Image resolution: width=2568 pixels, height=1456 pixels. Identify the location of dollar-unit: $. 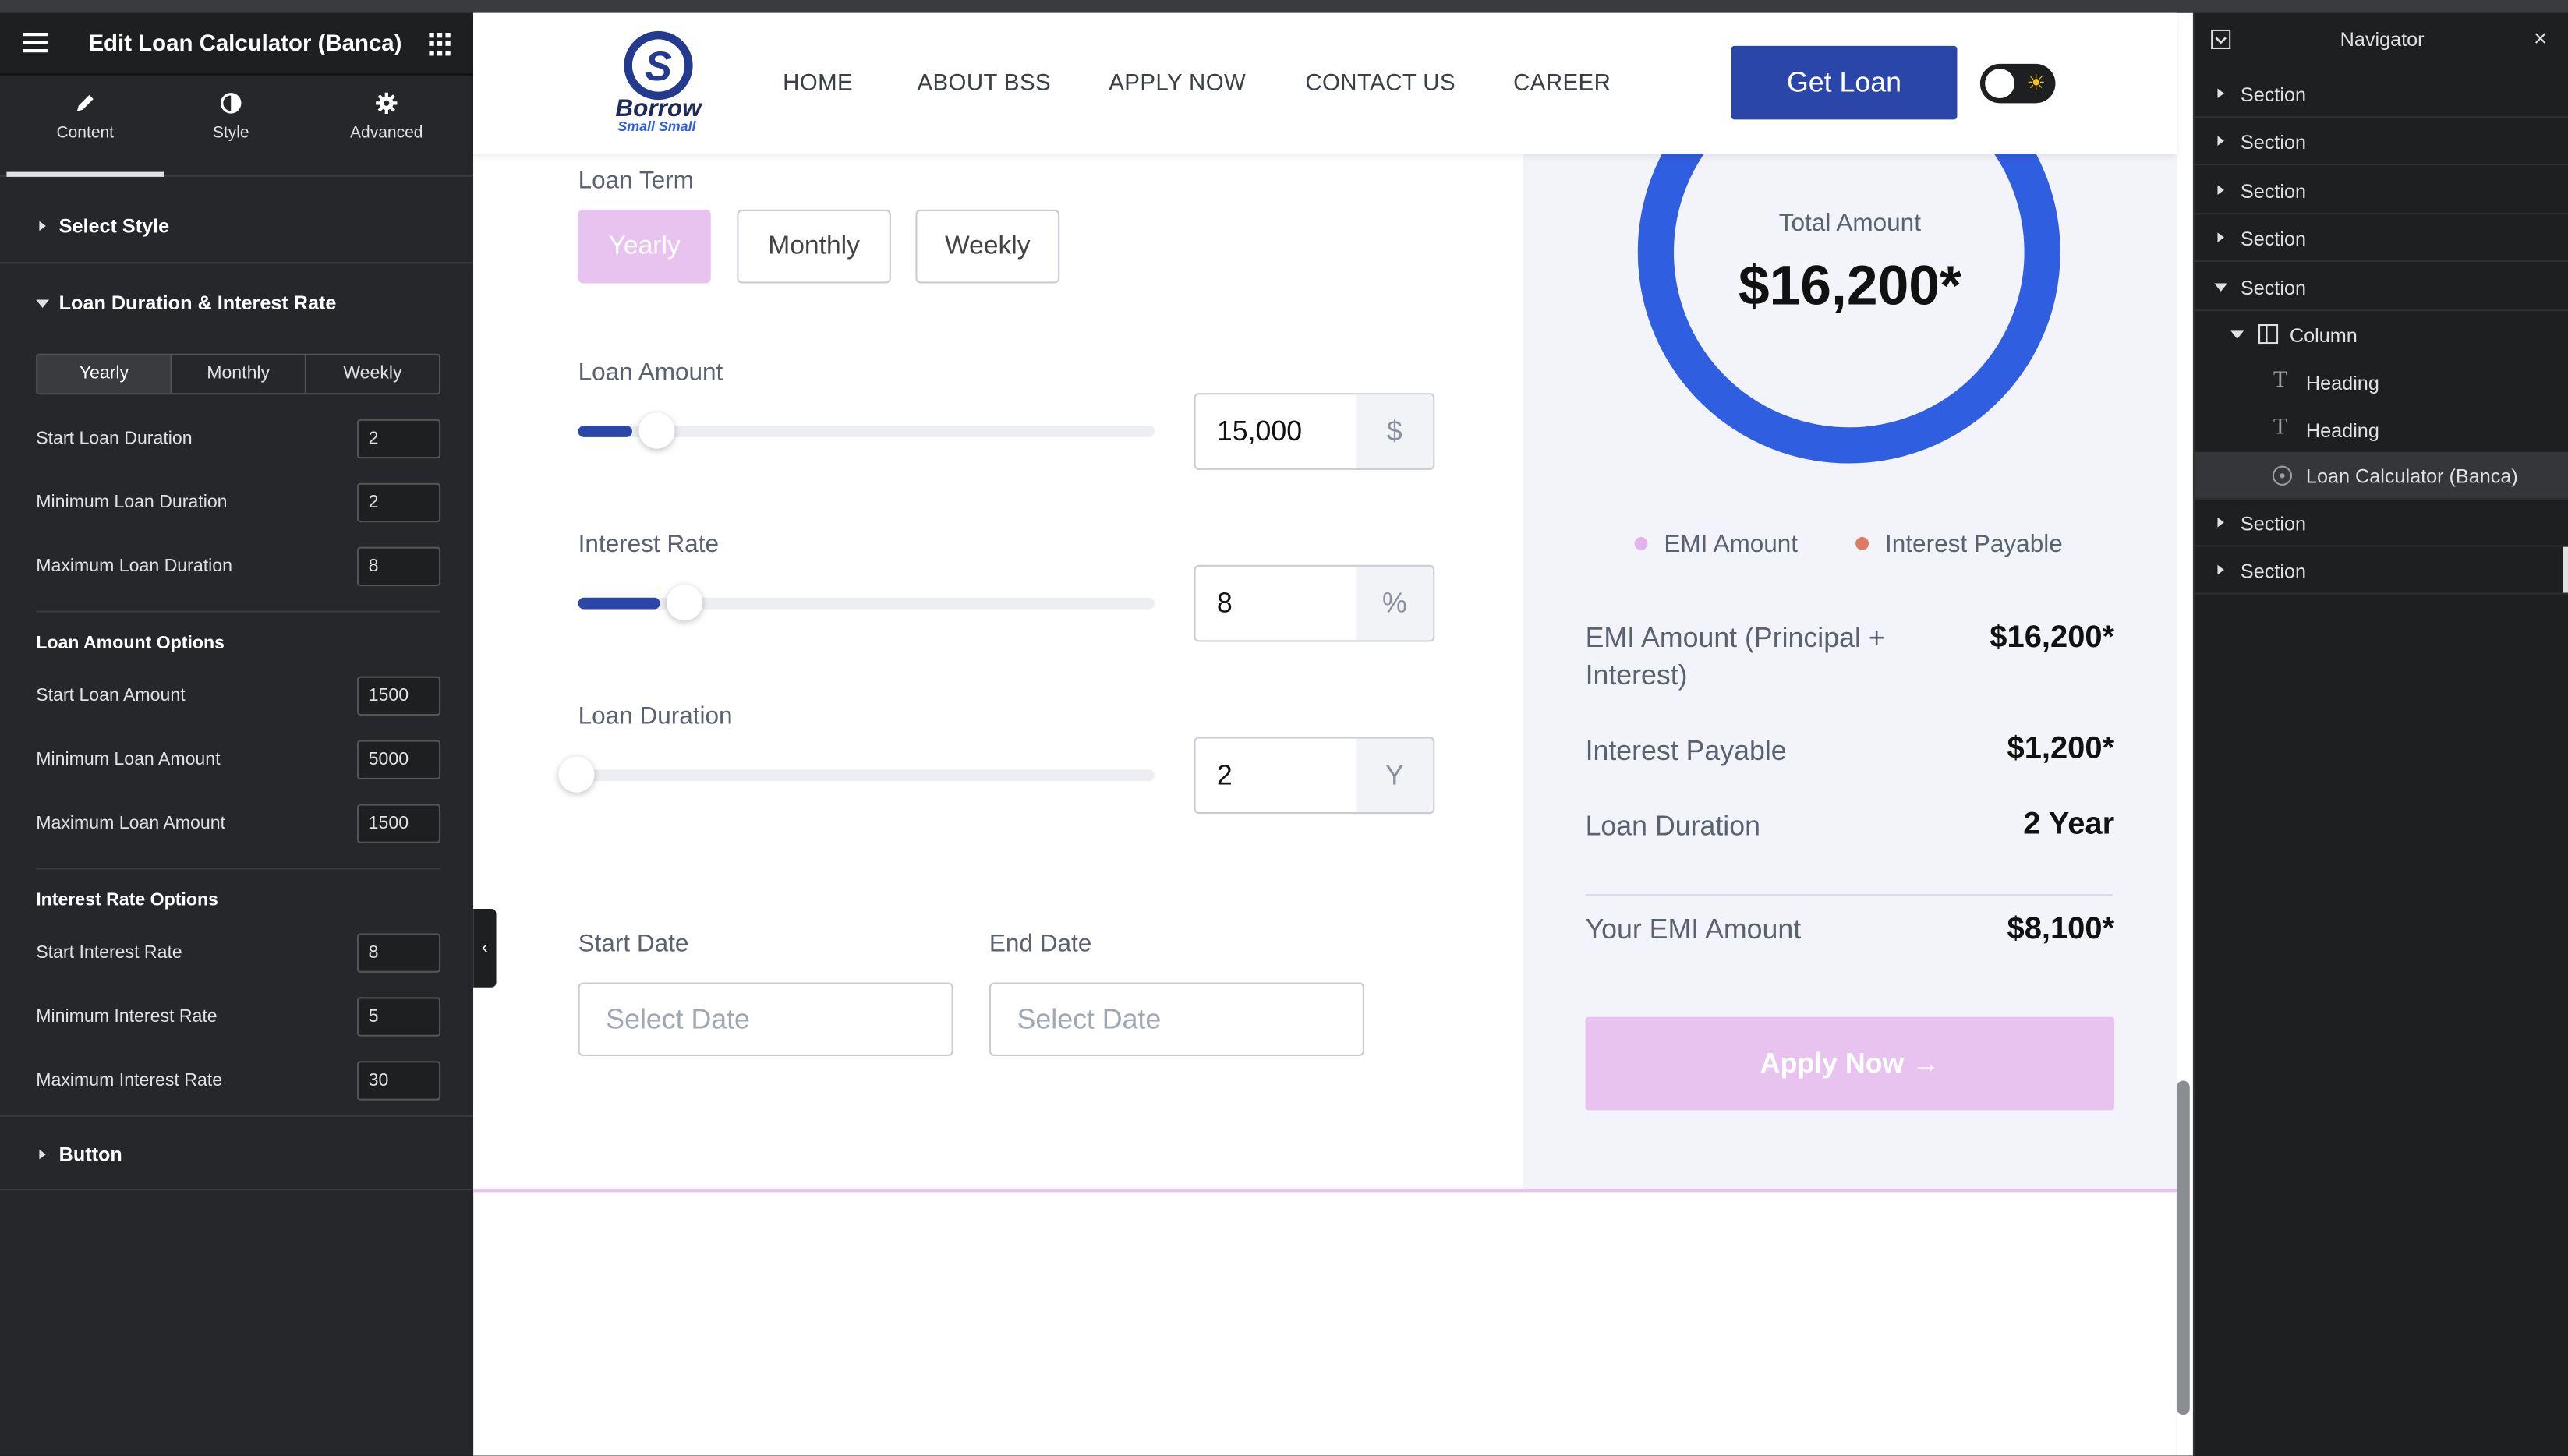
(1395, 431).